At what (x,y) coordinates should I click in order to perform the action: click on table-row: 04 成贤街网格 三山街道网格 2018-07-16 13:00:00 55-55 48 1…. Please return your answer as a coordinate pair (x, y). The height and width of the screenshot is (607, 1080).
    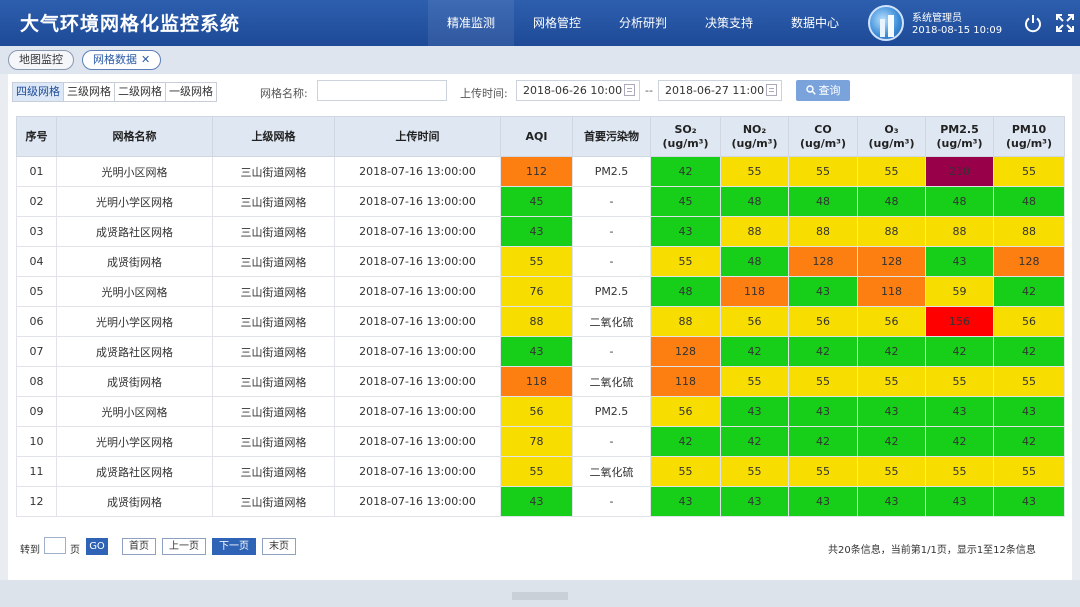
    Looking at the image, I should click on (540, 261).